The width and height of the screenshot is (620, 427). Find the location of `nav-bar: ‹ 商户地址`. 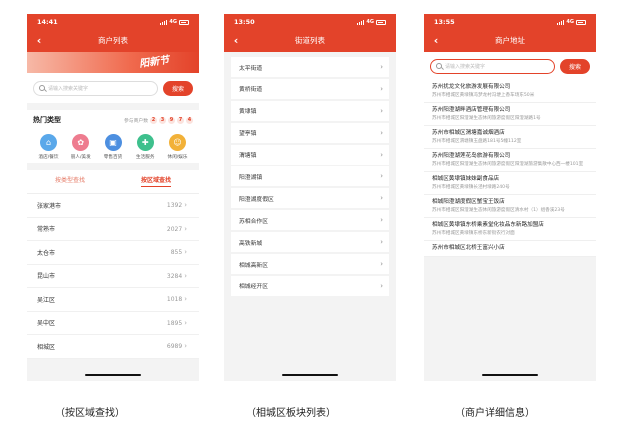

nav-bar: ‹ 商户地址 is located at coordinates (510, 41).